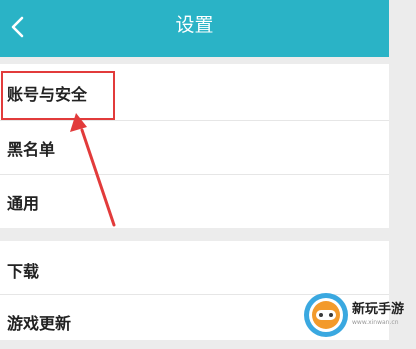 This screenshot has width=416, height=349. I want to click on annotation-arrow-icon, so click(93, 170).